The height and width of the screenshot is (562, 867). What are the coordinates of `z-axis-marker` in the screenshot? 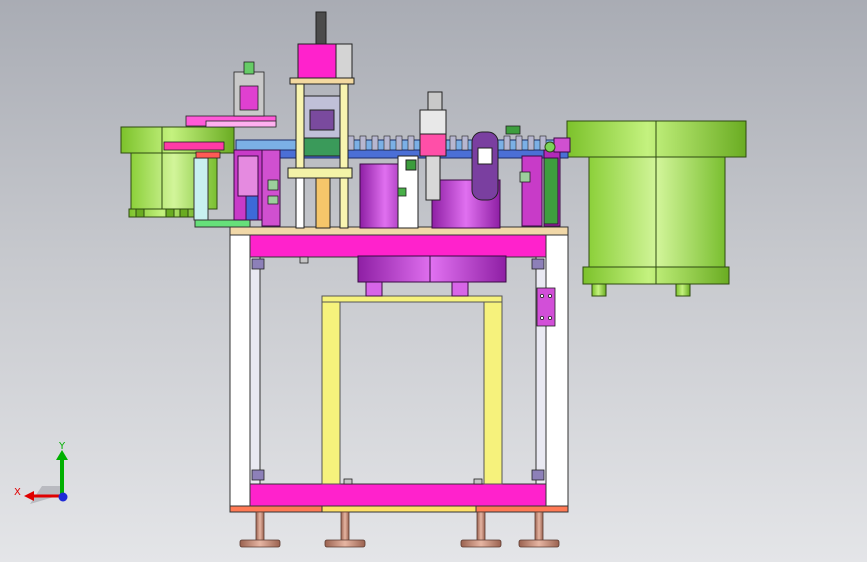 It's located at (63, 497).